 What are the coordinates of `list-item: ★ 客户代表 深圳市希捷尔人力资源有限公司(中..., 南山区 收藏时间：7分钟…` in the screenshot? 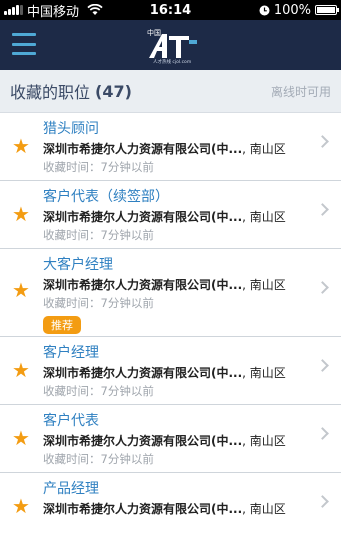 It's located at (170, 439).